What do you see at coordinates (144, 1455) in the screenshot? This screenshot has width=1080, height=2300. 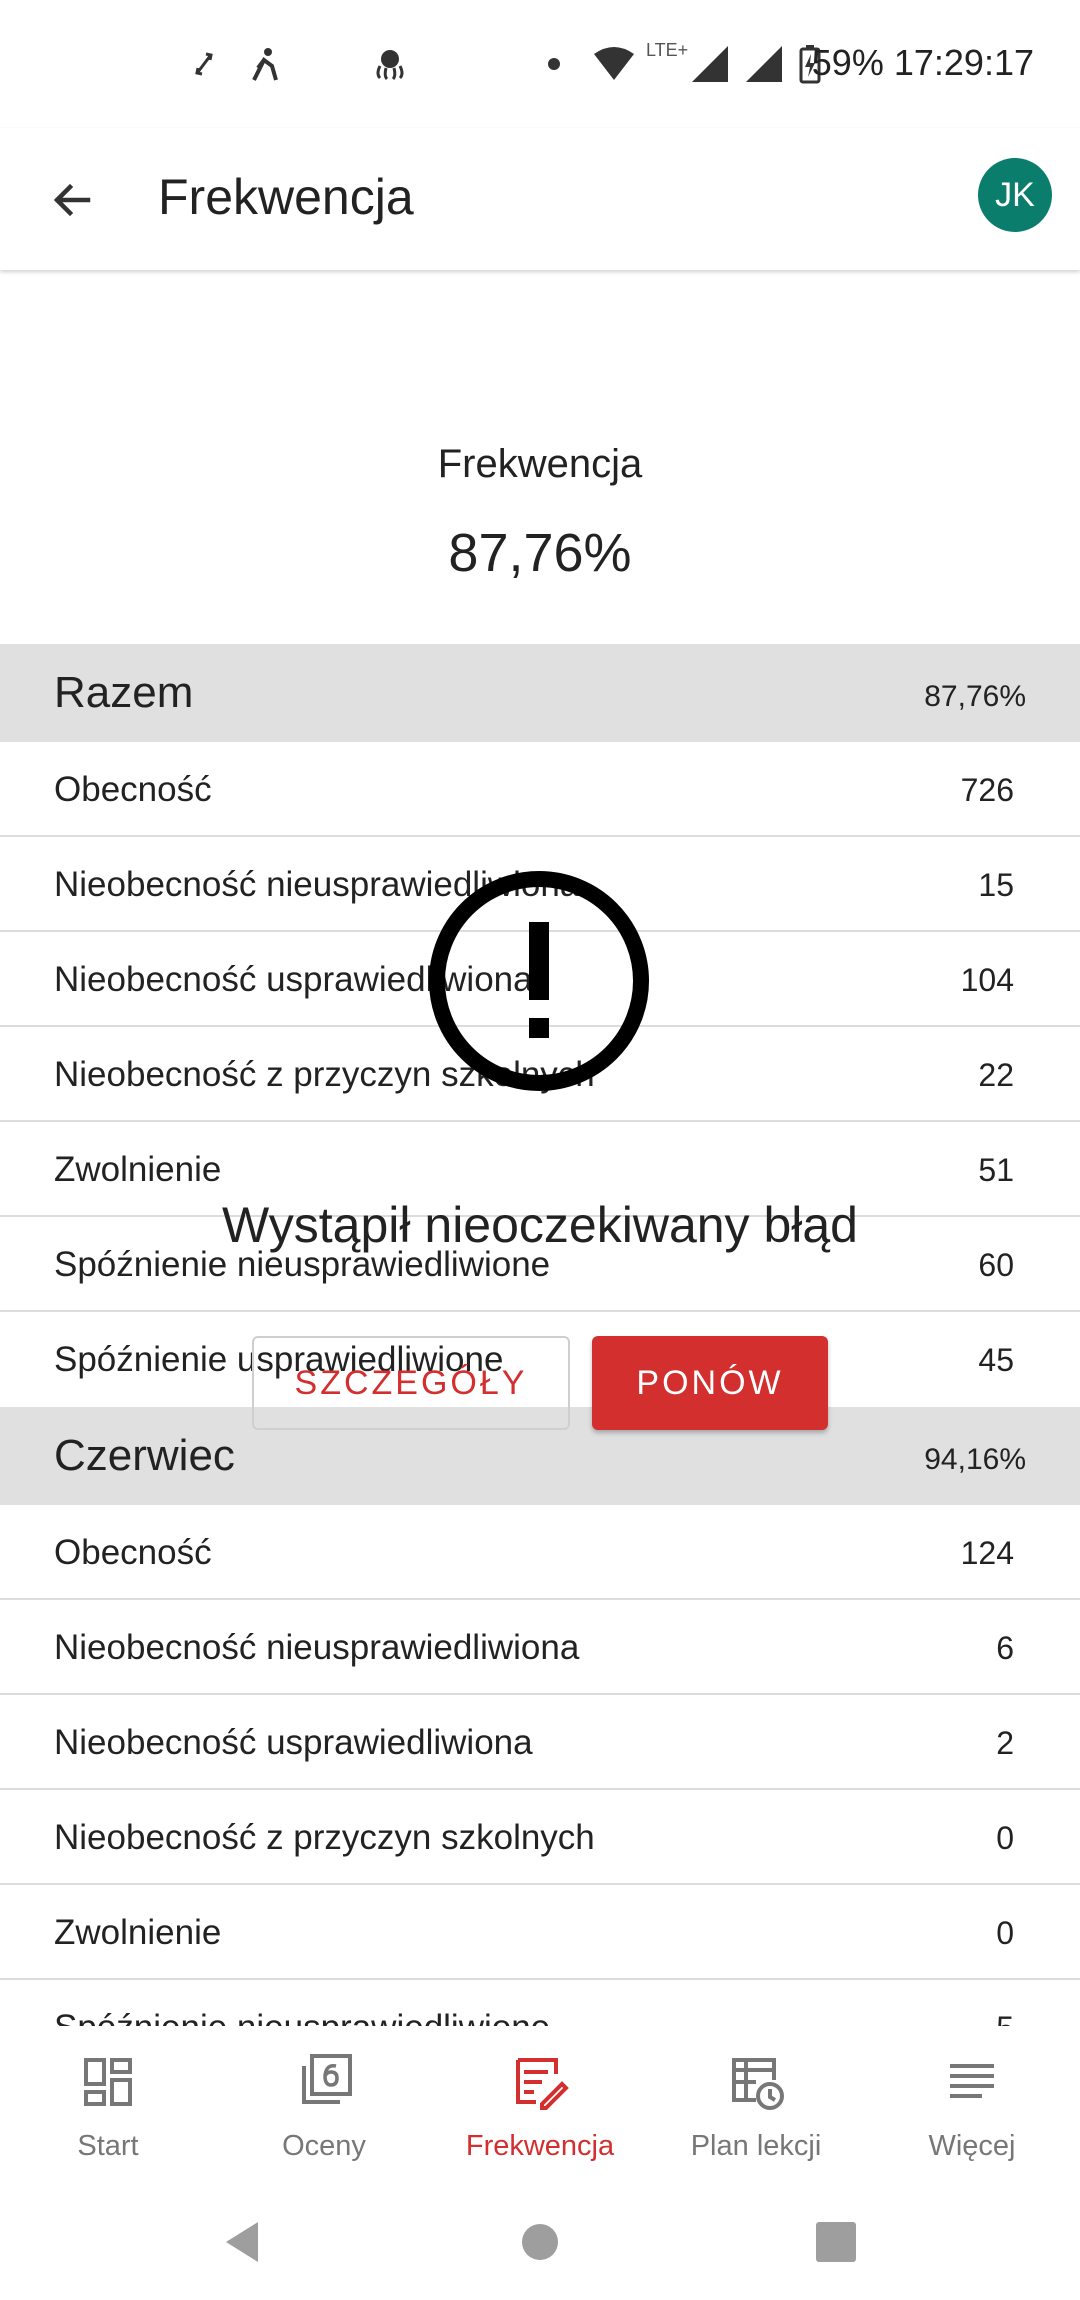 I see `section-title: Czerwiec` at bounding box center [144, 1455].